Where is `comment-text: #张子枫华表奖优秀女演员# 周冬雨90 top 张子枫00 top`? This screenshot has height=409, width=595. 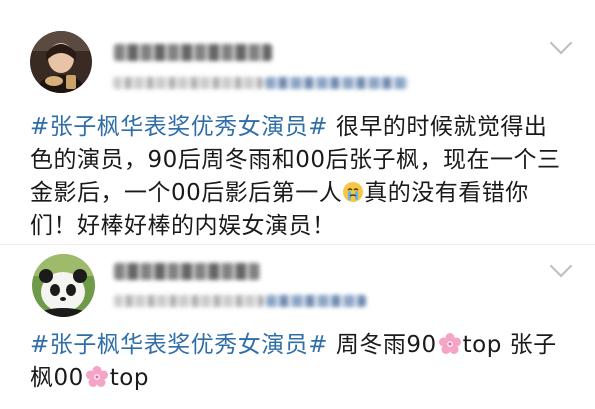
comment-text: #张子枫华表奖优秀女演员# 周冬雨90 top 张子枫00 top is located at coordinates (299, 362).